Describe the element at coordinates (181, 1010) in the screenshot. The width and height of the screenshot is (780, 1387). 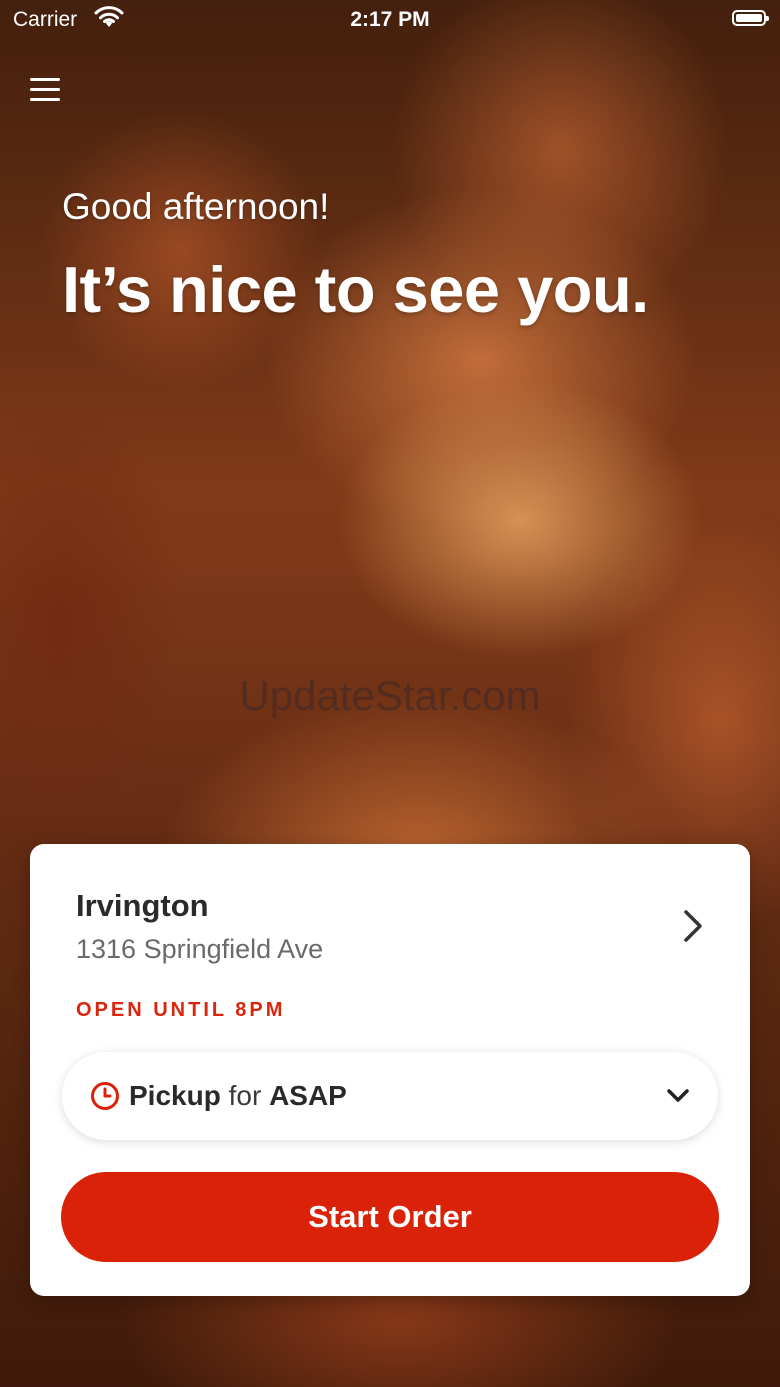
I see `store-hours-badge: OPEN UNTIL 8PM` at that location.